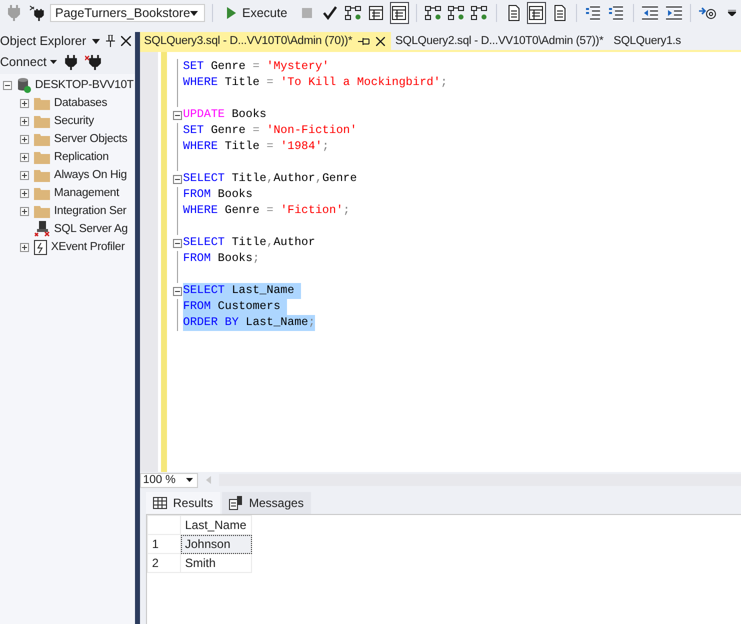 The height and width of the screenshot is (624, 741). I want to click on tree-item: Security, so click(74, 121).